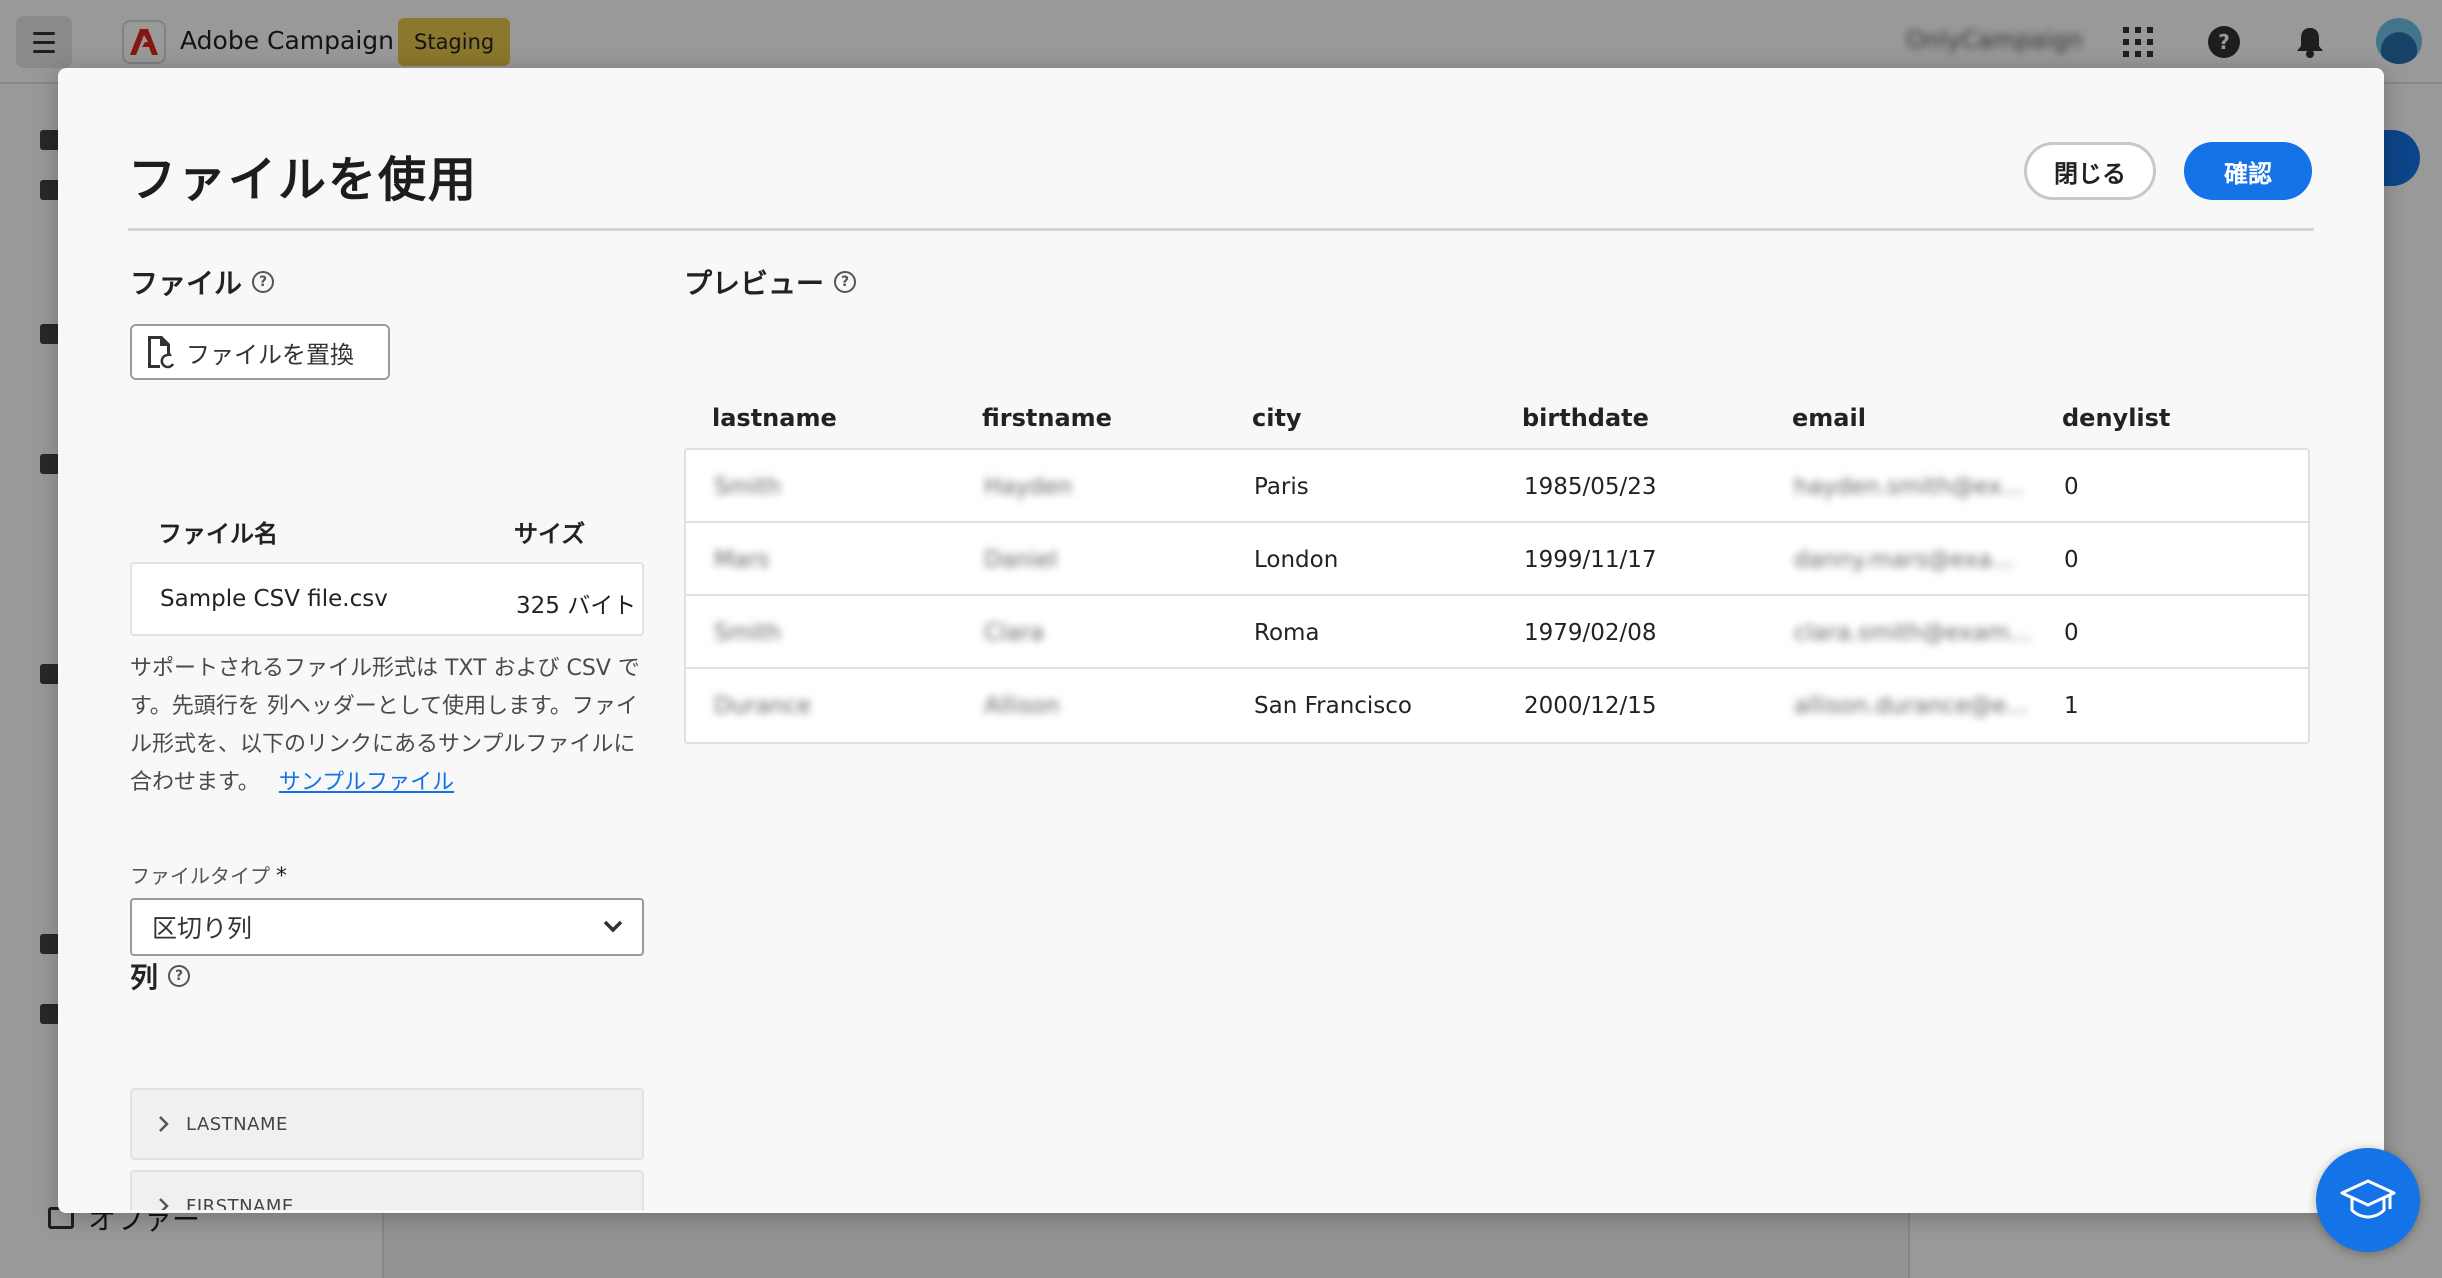 This screenshot has height=1278, width=2442. I want to click on file-replace-icon, so click(161, 352).